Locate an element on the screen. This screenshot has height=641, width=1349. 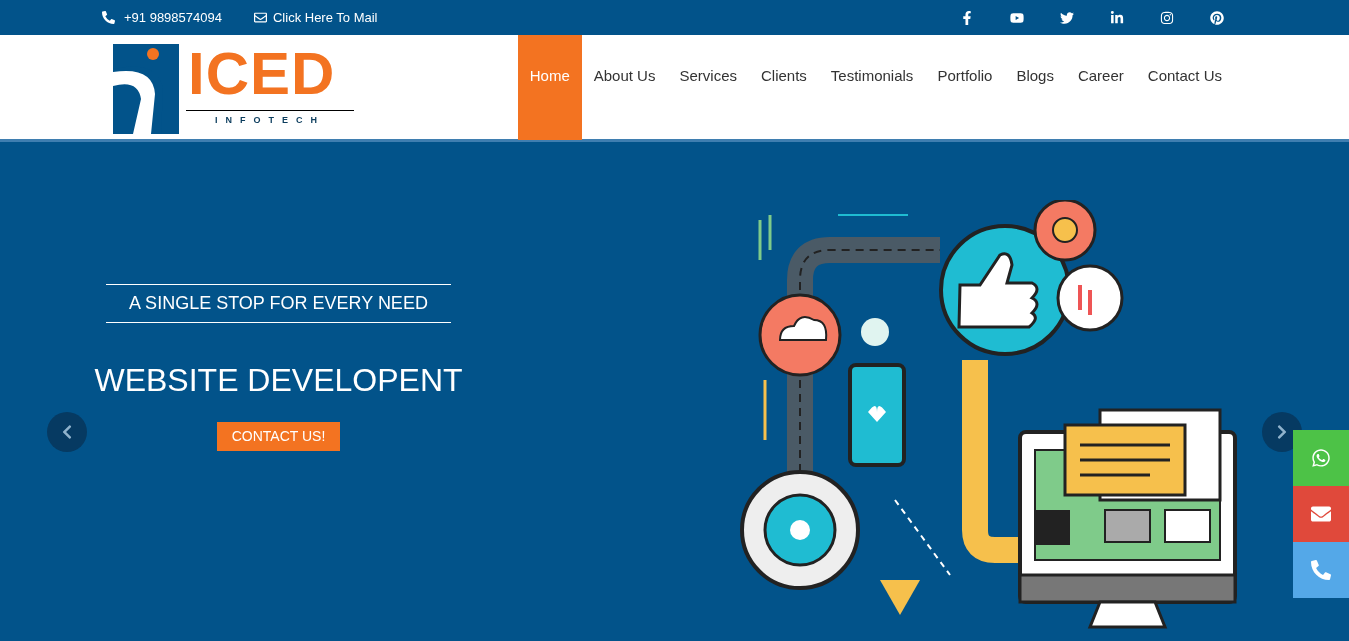
nav-link: Services is located at coordinates (708, 87).